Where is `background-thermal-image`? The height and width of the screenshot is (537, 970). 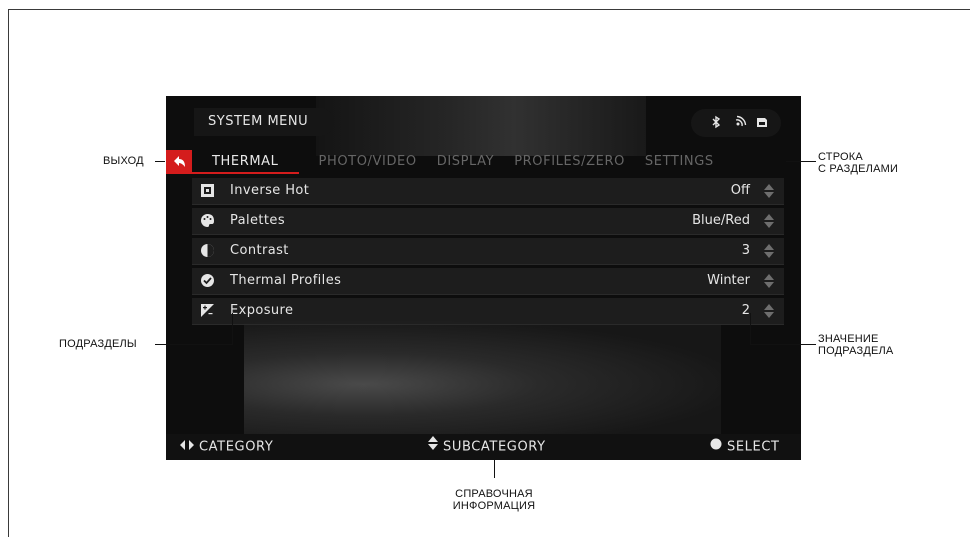 background-thermal-image is located at coordinates (482, 378).